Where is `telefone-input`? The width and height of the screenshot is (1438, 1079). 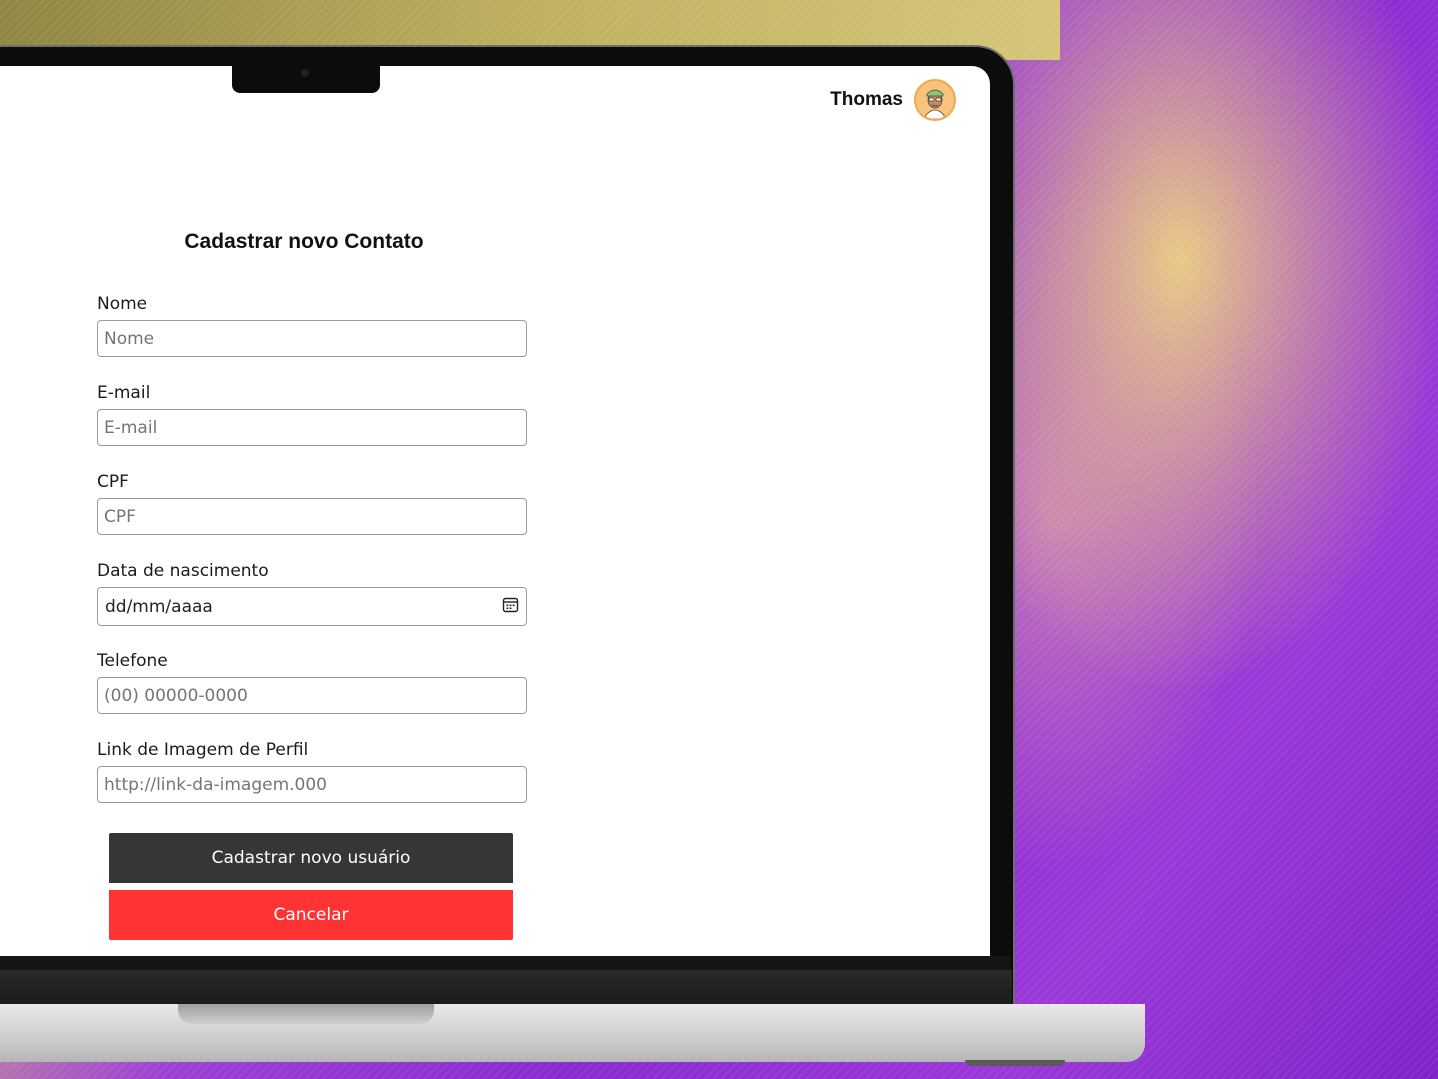
telefone-input is located at coordinates (312, 695).